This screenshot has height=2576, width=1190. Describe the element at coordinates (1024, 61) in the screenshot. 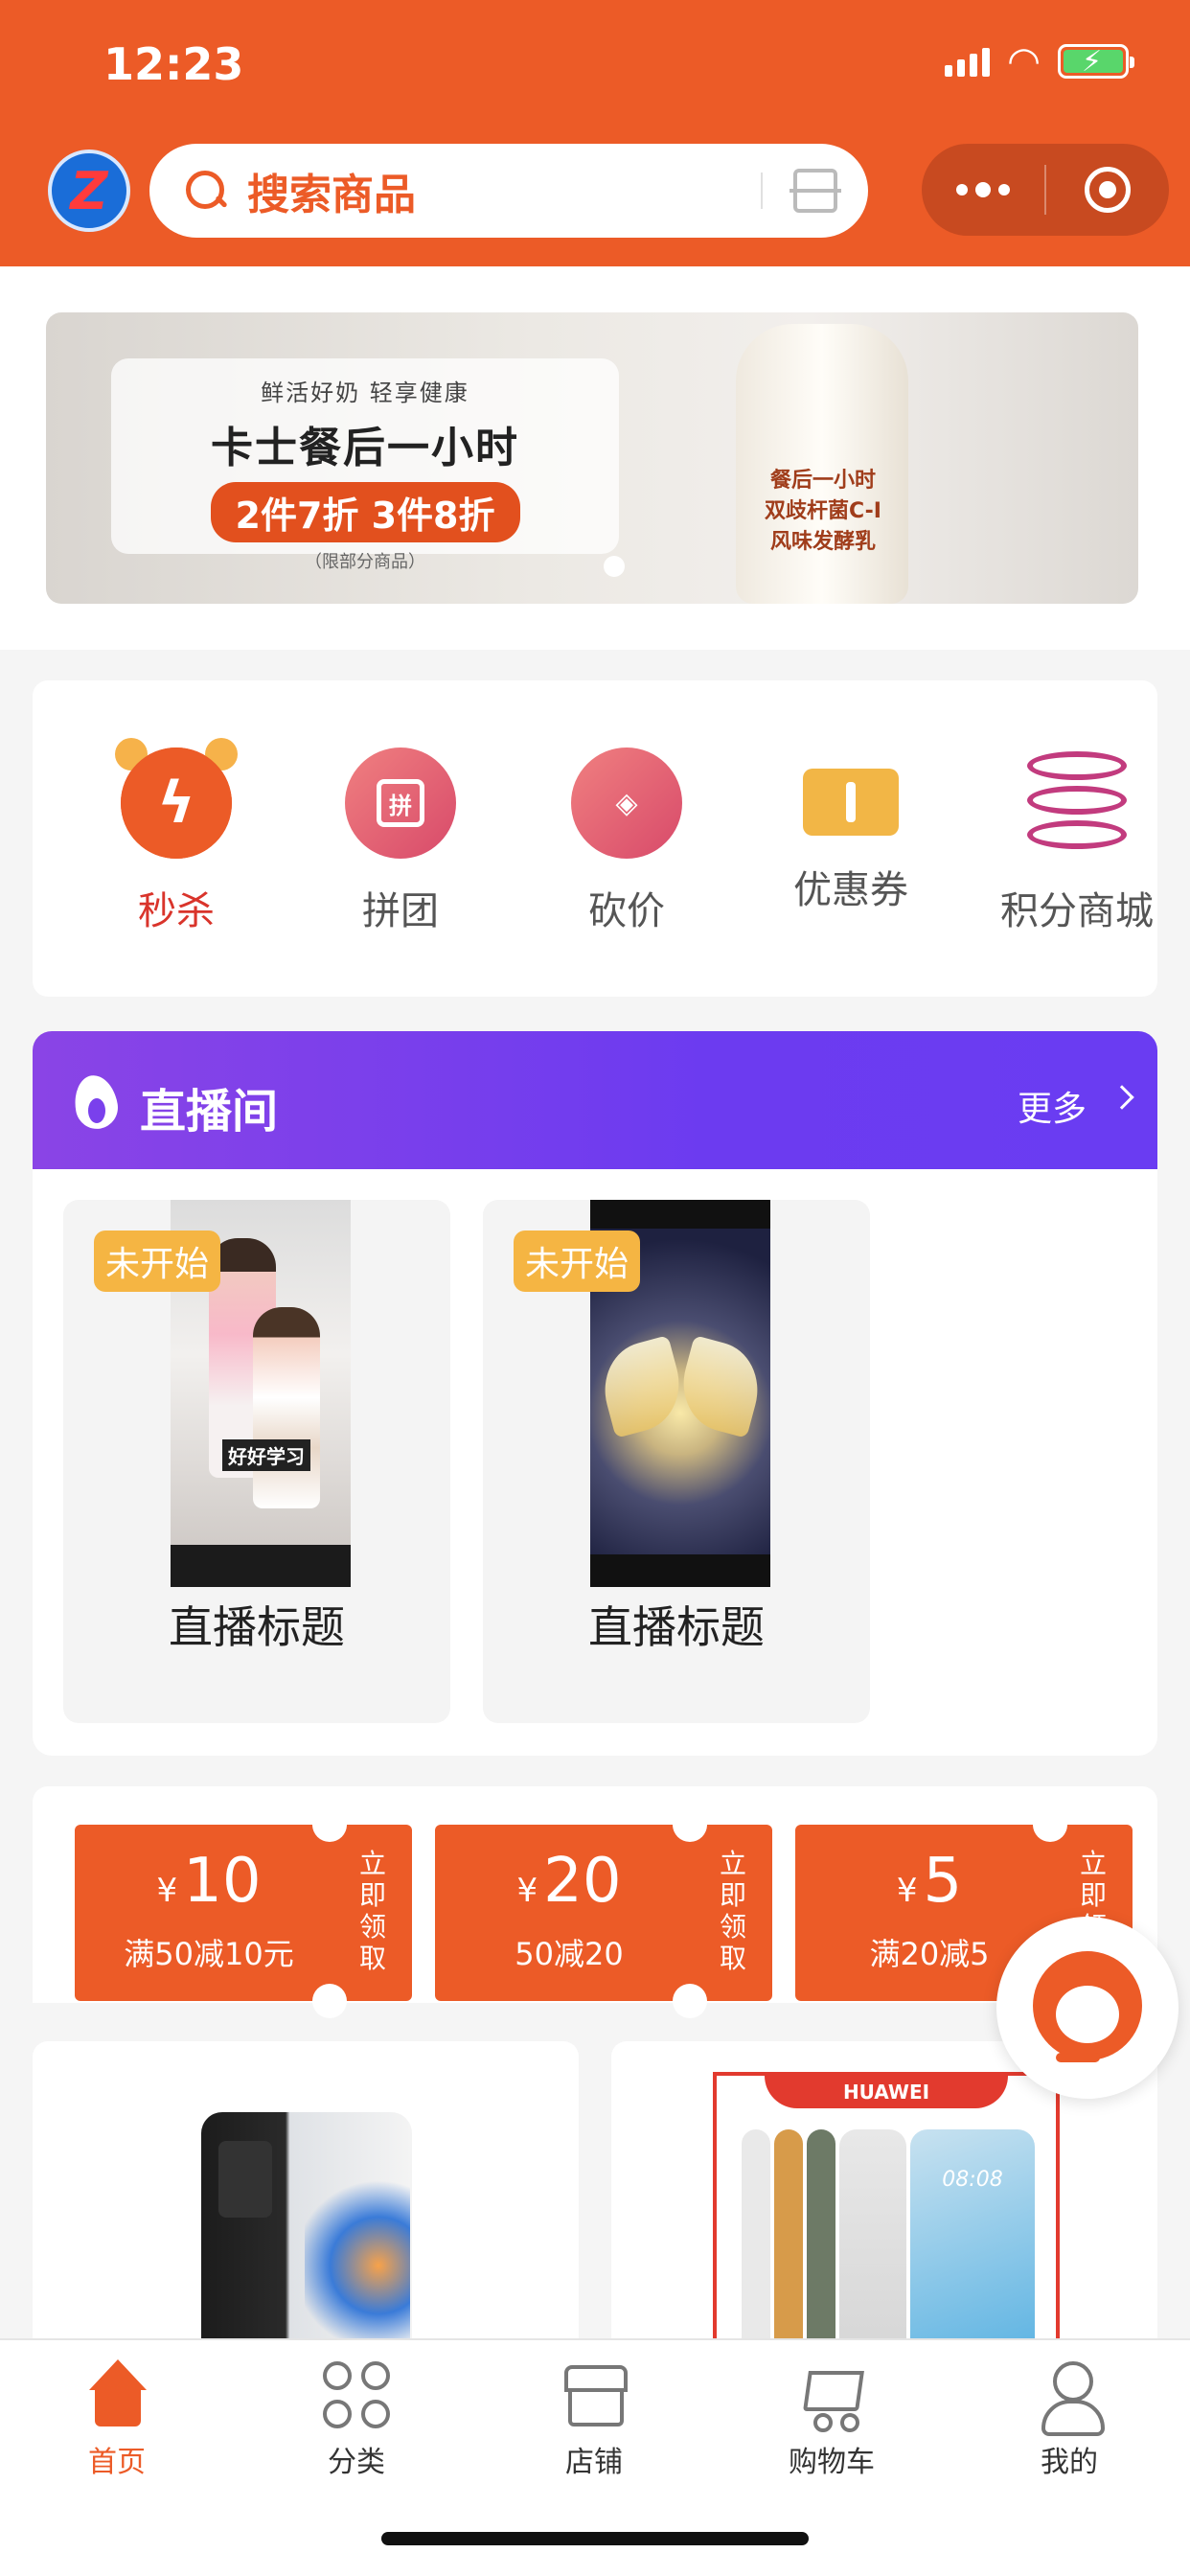

I see `wifi-icon: ◠` at that location.